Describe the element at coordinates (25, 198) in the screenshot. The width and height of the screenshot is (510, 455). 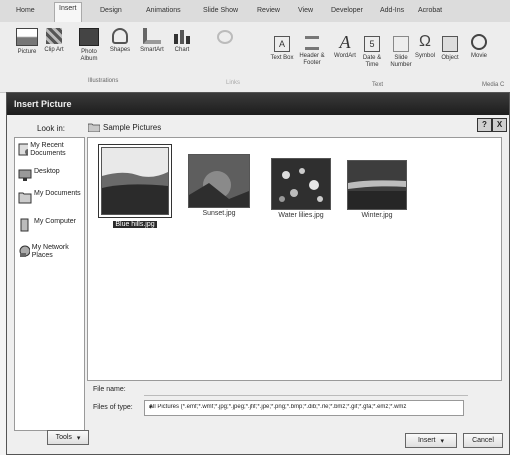
I see `my-documents-icon` at that location.